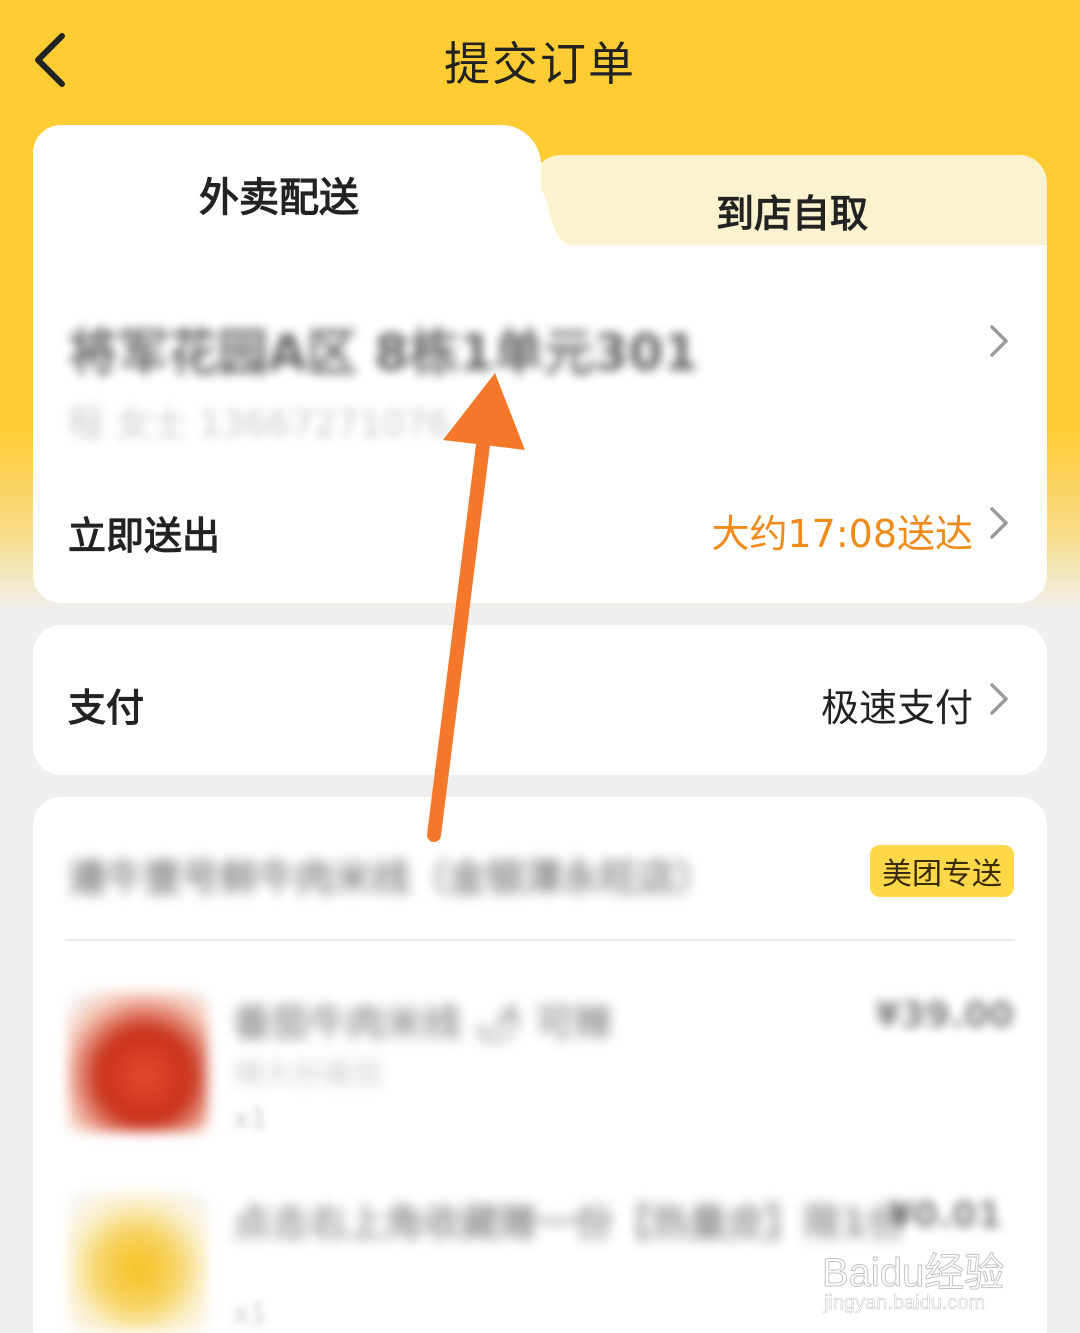 This screenshot has width=1080, height=1333. What do you see at coordinates (942, 871) in the screenshot?
I see `delivery-badge: 美团专送` at bounding box center [942, 871].